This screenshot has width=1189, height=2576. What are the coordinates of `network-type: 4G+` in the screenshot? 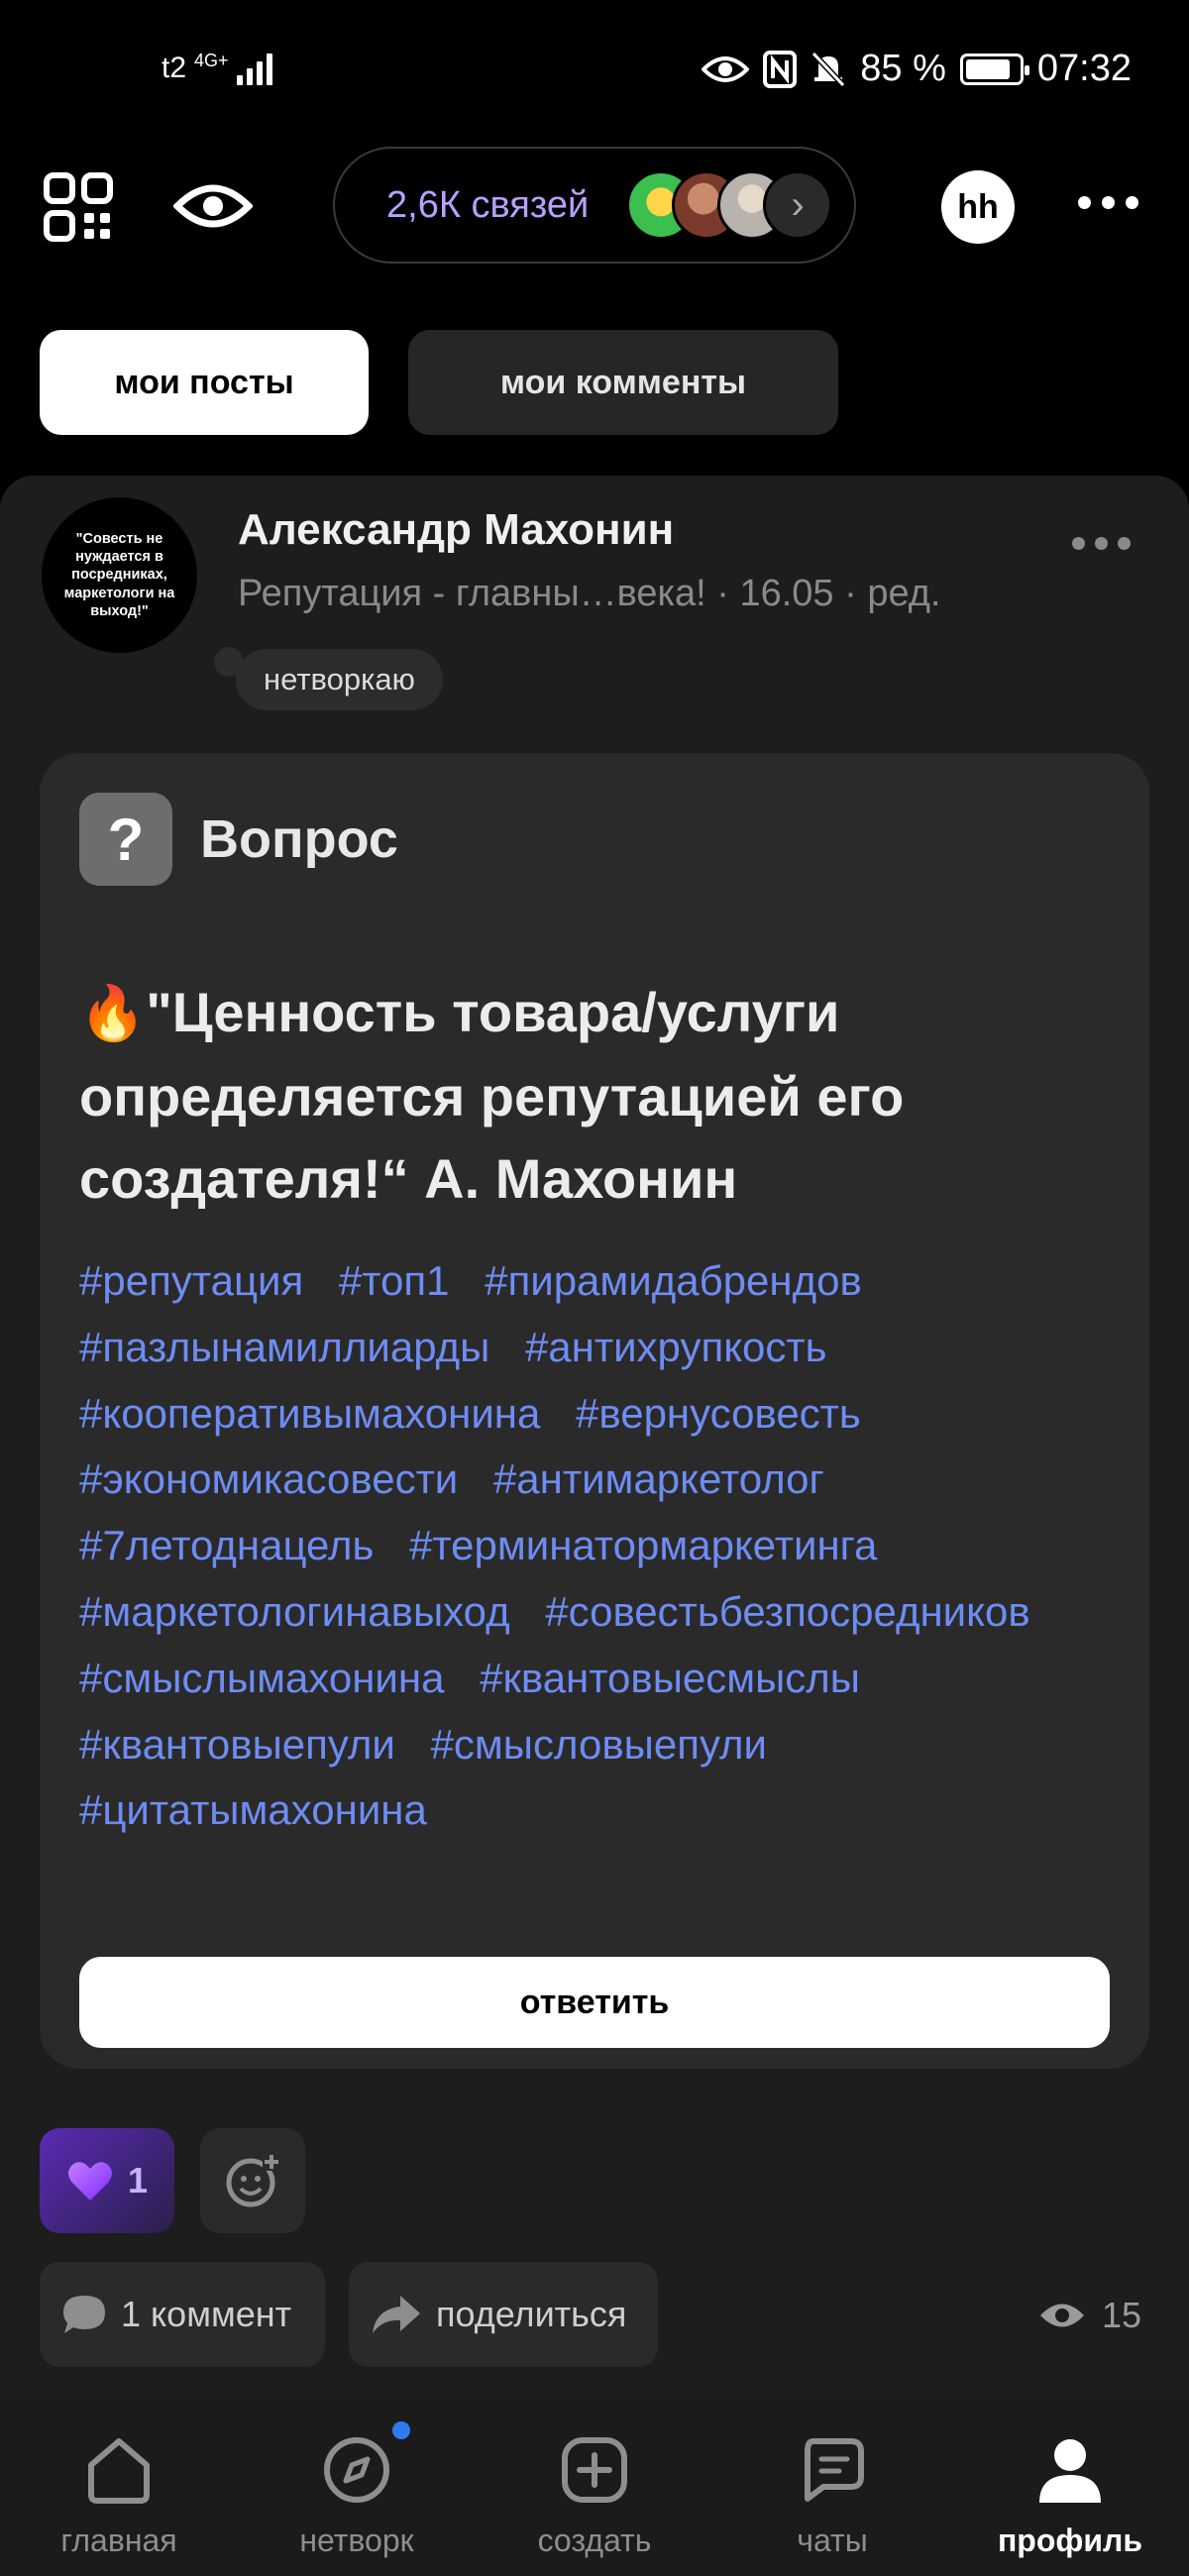 It's located at (212, 60).